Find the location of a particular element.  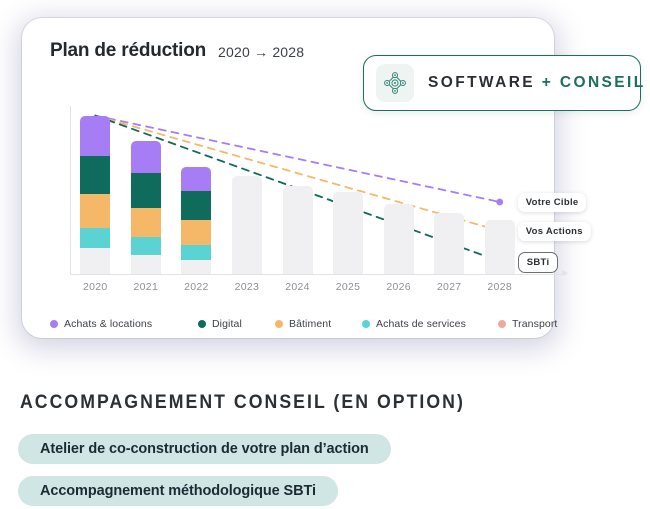

x-axis-tick-label: 2023 is located at coordinates (247, 287).